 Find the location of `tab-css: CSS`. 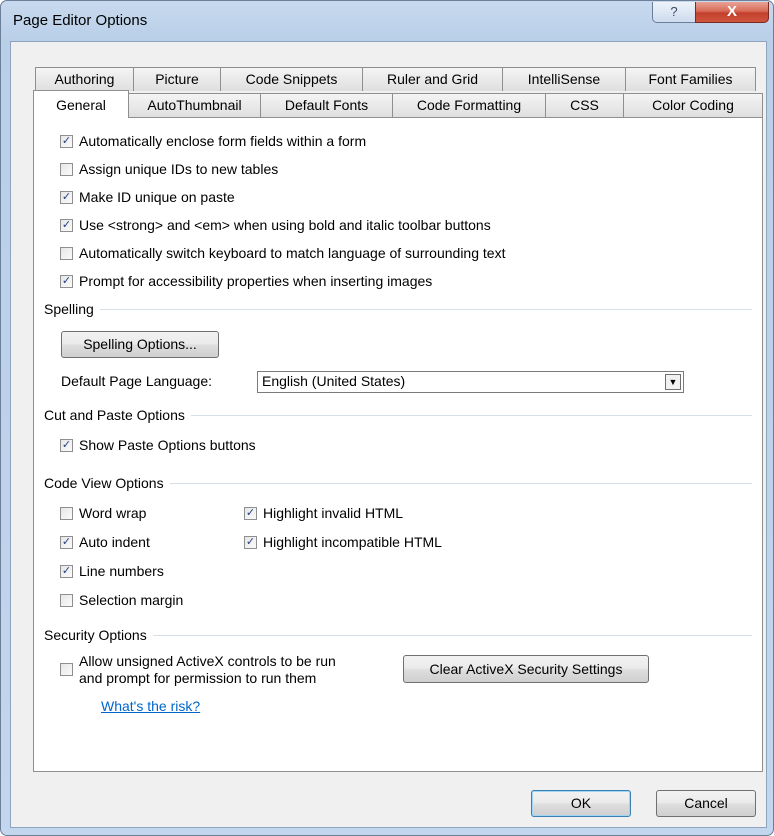

tab-css: CSS is located at coordinates (584, 105).